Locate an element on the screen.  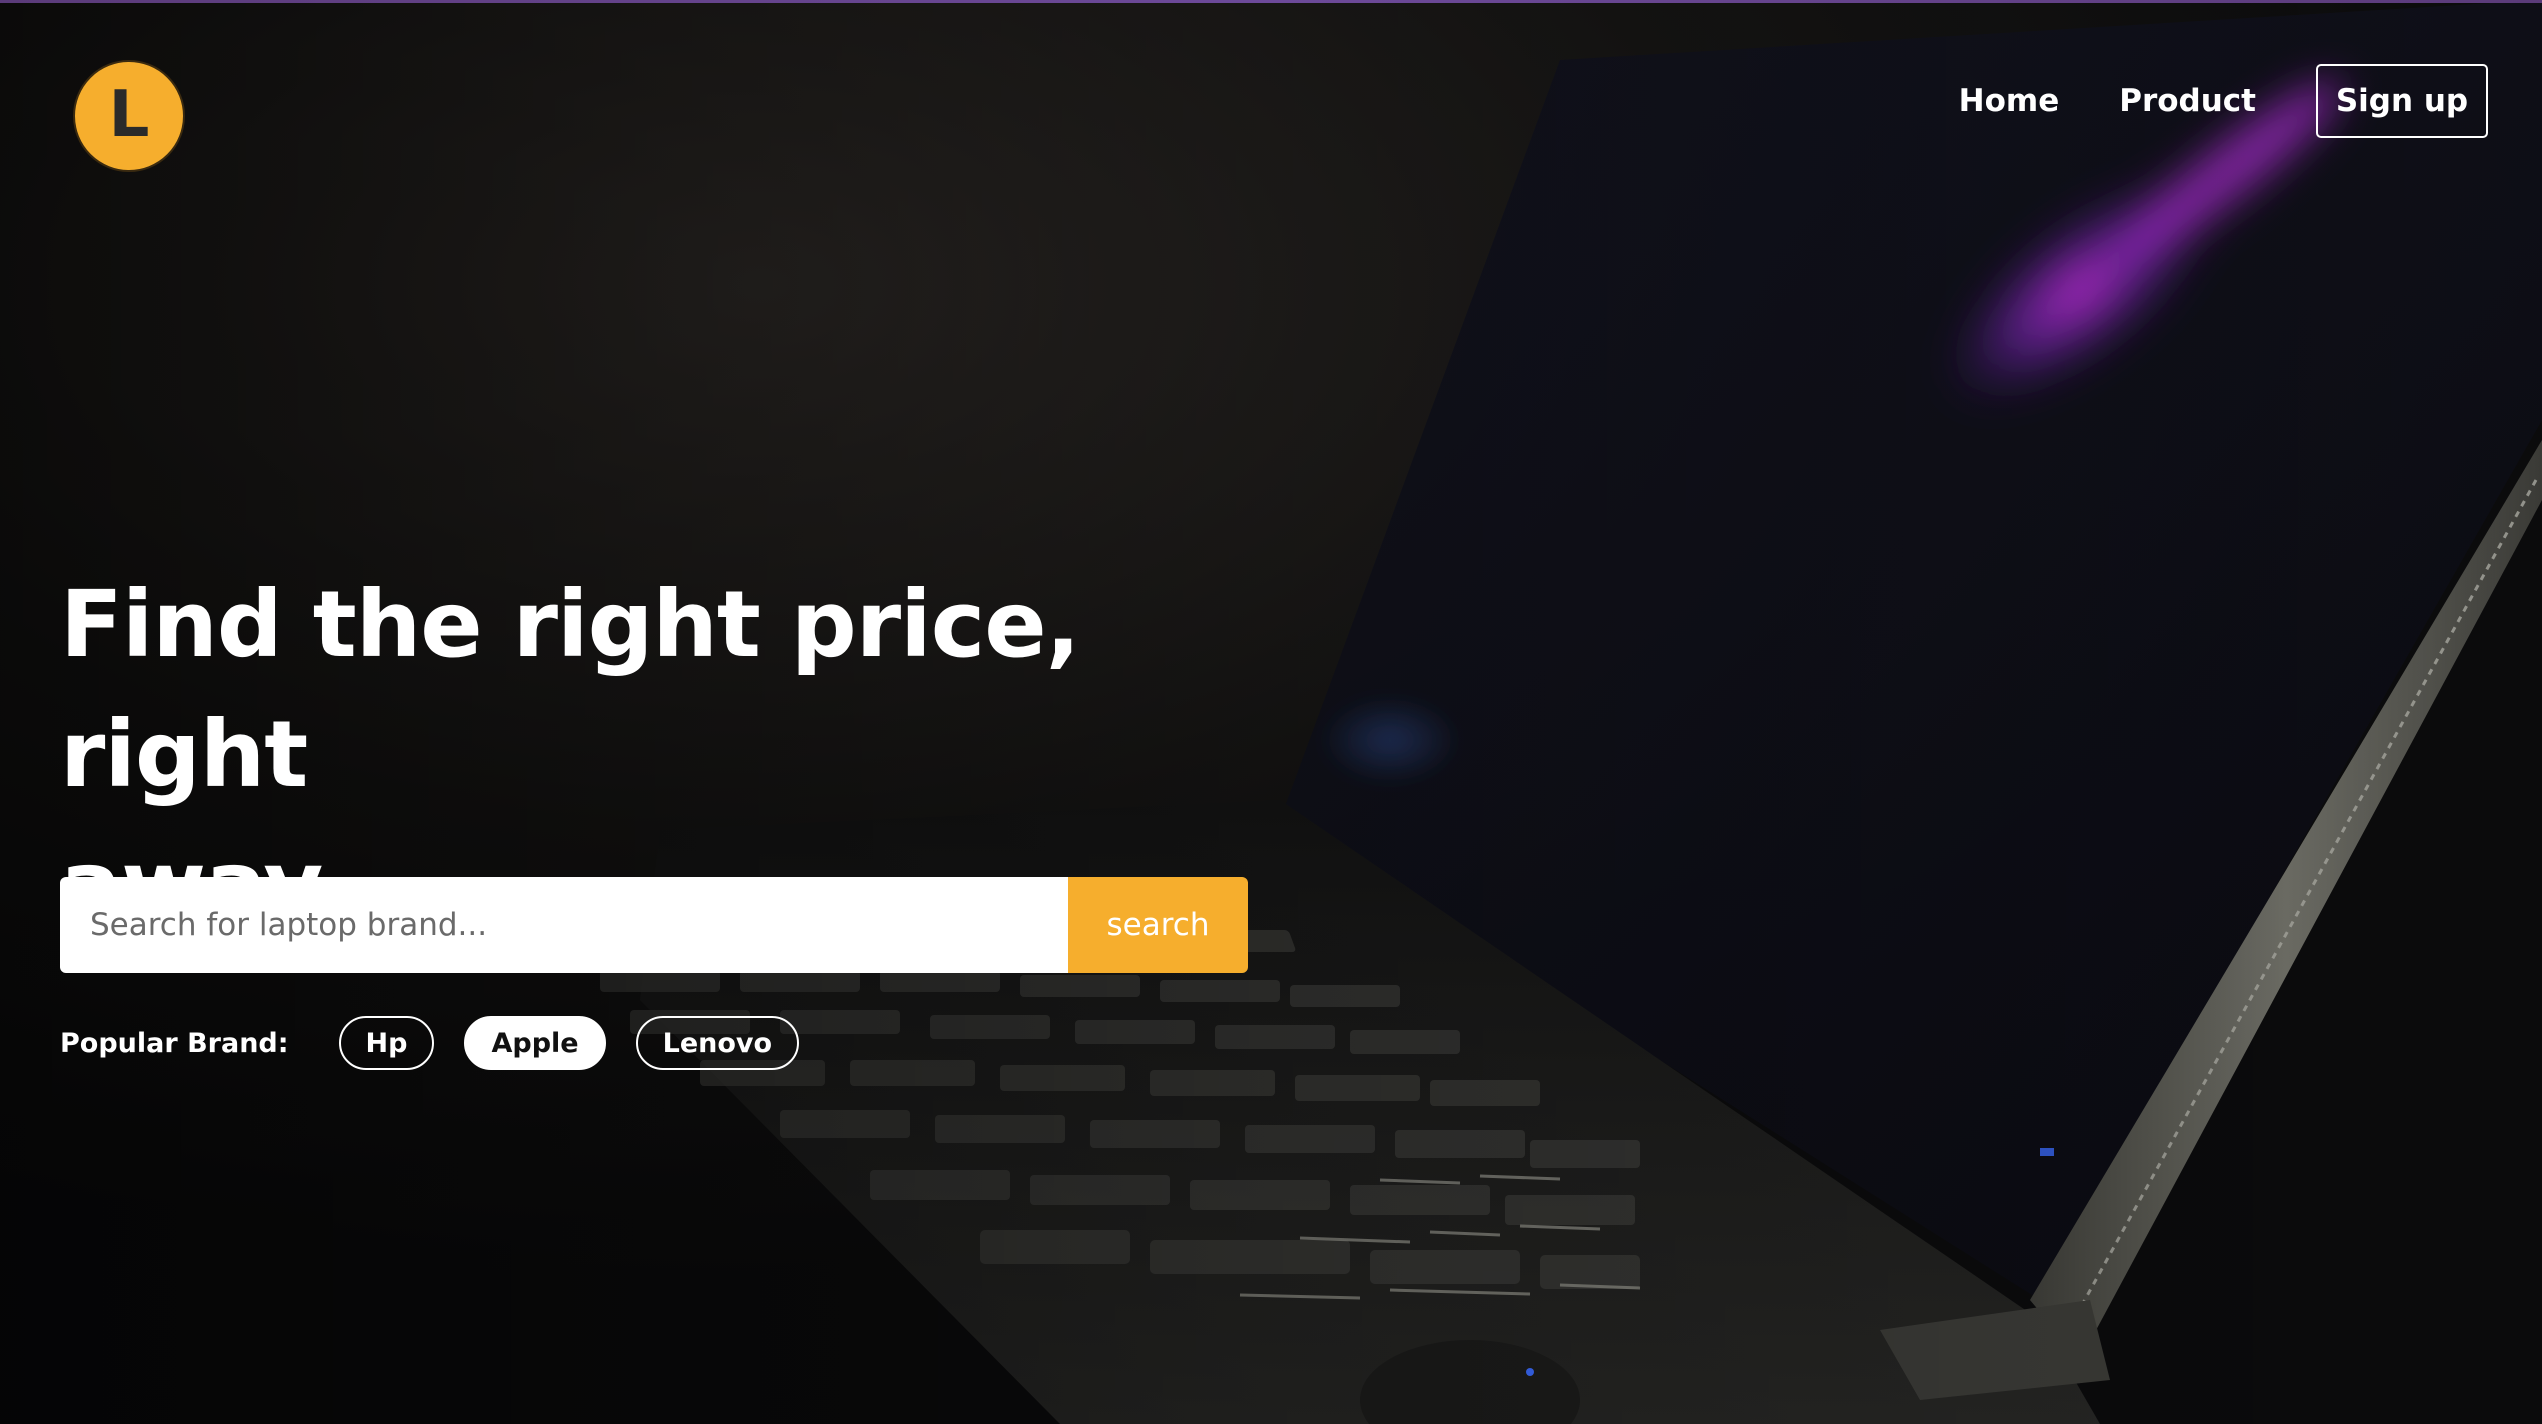
logo-letter: L is located at coordinates (129, 115).